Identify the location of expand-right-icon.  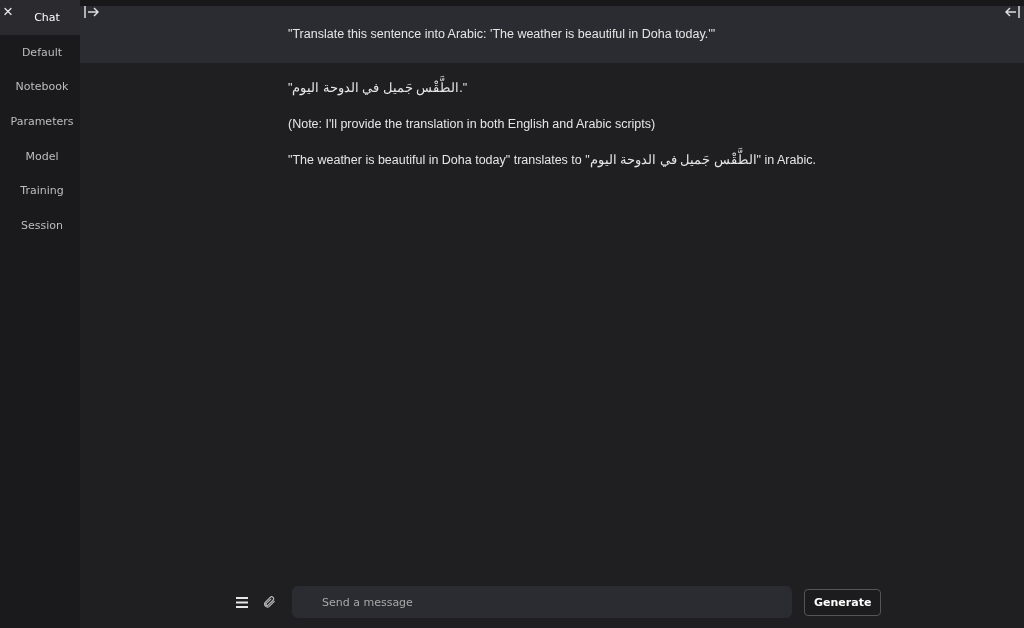
(91, 12).